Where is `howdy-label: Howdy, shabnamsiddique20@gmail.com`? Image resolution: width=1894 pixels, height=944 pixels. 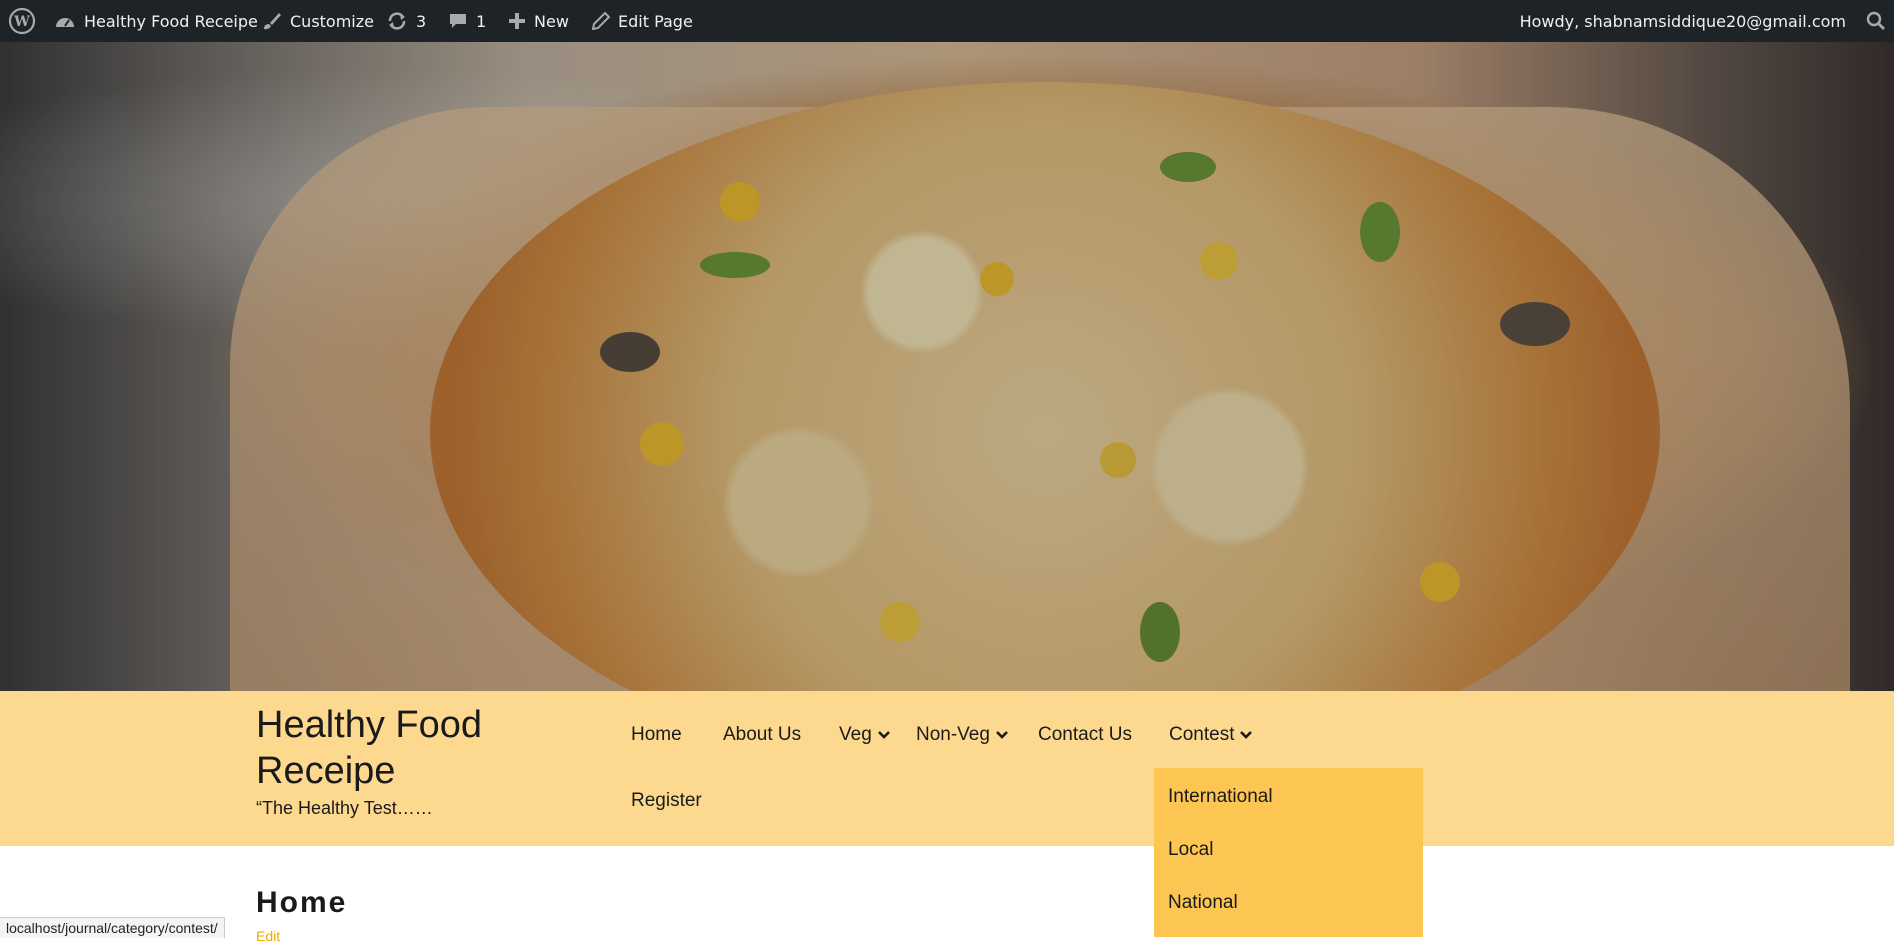 howdy-label: Howdy, shabnamsiddique20@gmail.com is located at coordinates (1682, 21).